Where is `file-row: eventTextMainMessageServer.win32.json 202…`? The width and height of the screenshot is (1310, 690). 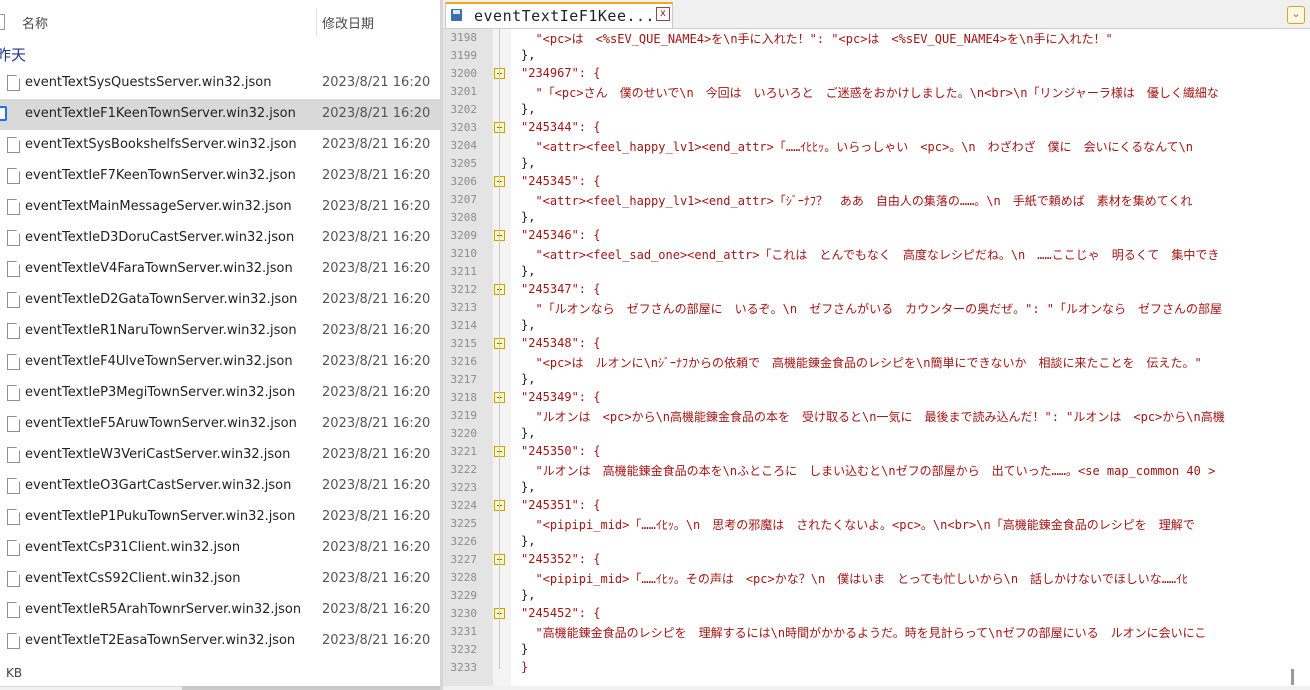 file-row: eventTextMainMessageServer.win32.json 202… is located at coordinates (220, 207).